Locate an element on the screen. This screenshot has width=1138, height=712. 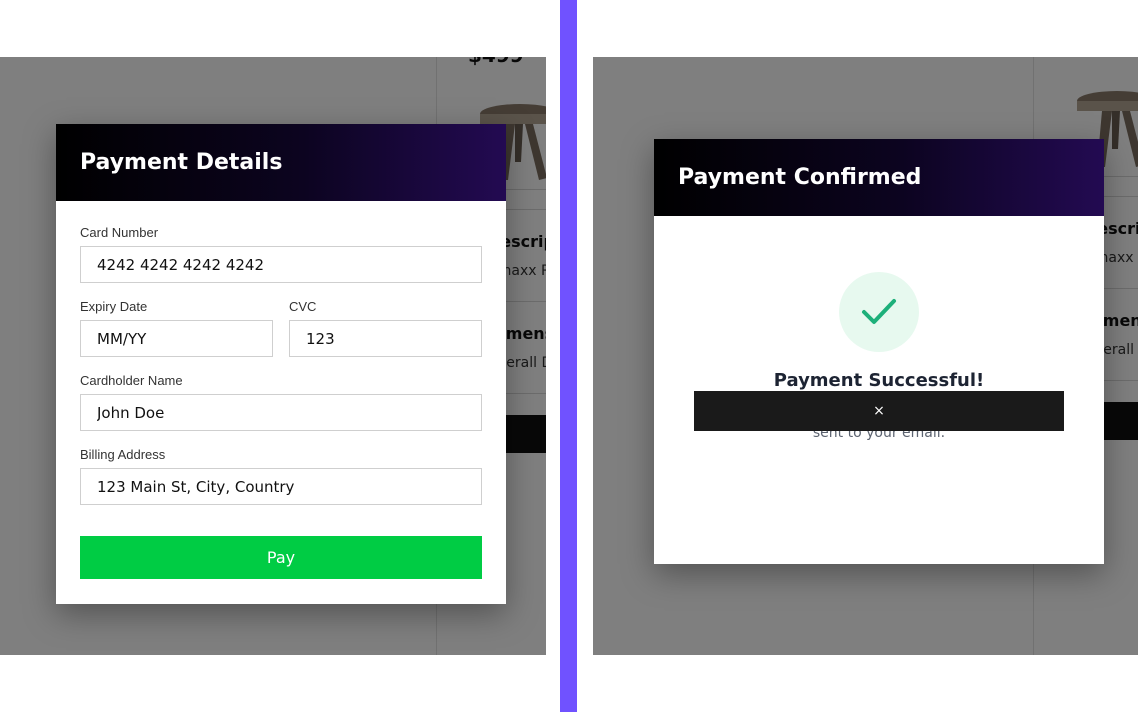
expiry-date-input is located at coordinates (176, 338).